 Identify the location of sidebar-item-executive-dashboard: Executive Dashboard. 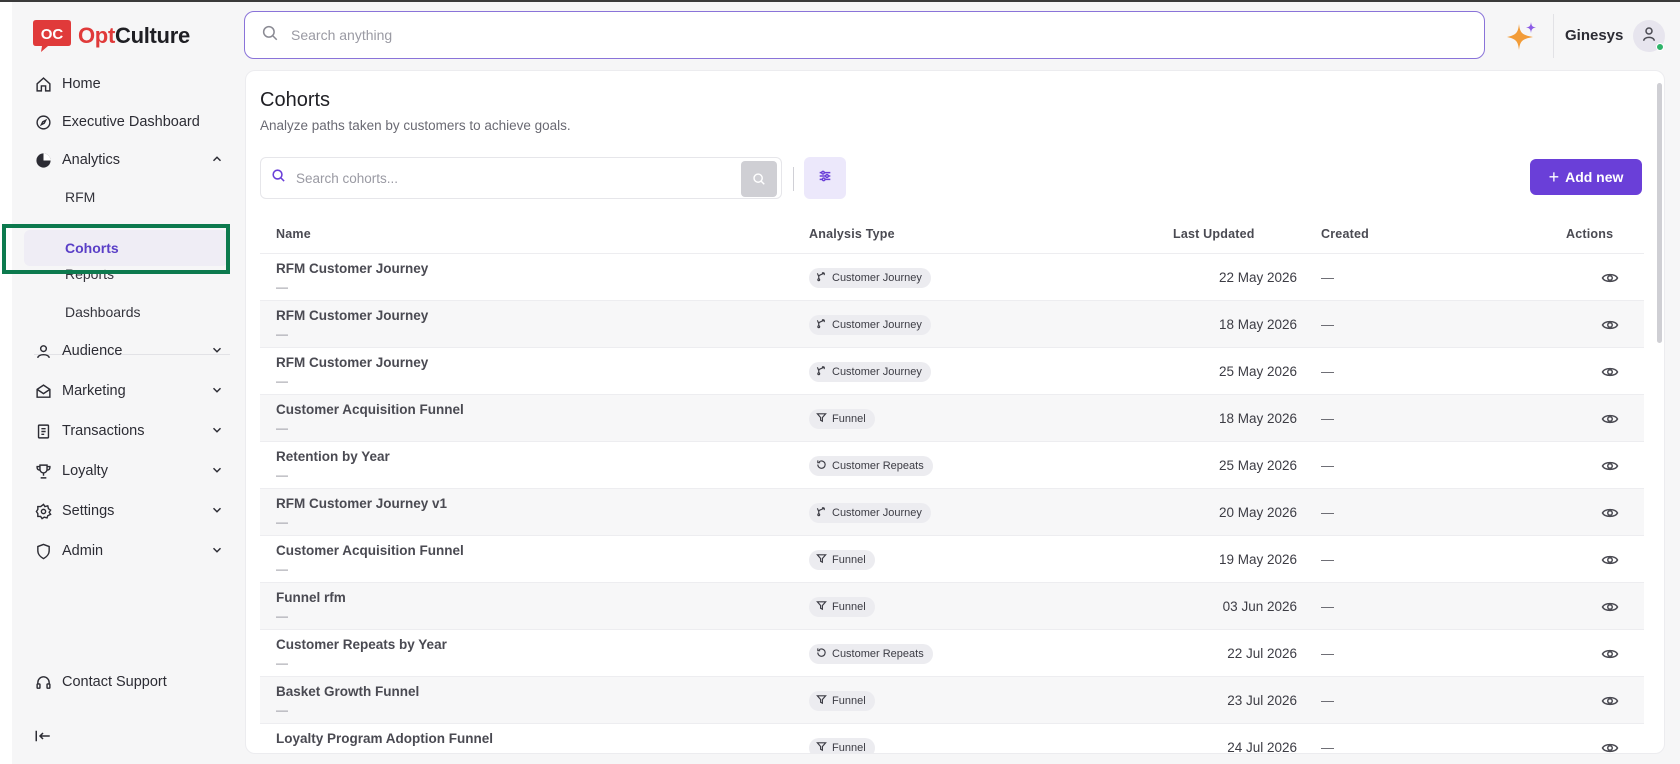
(117, 122).